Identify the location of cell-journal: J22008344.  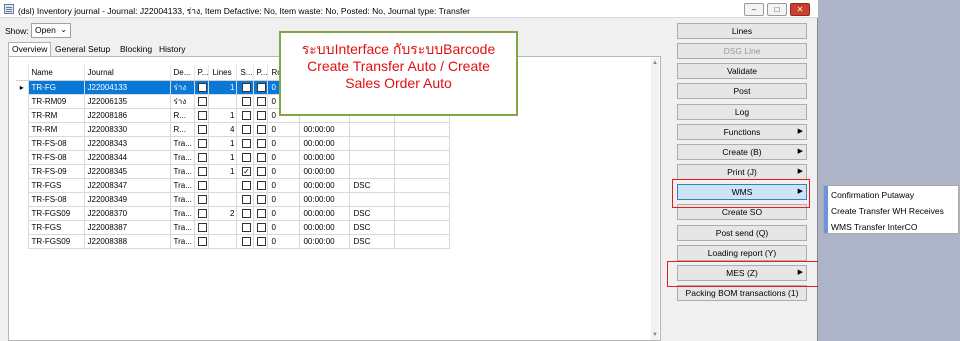
(127, 157).